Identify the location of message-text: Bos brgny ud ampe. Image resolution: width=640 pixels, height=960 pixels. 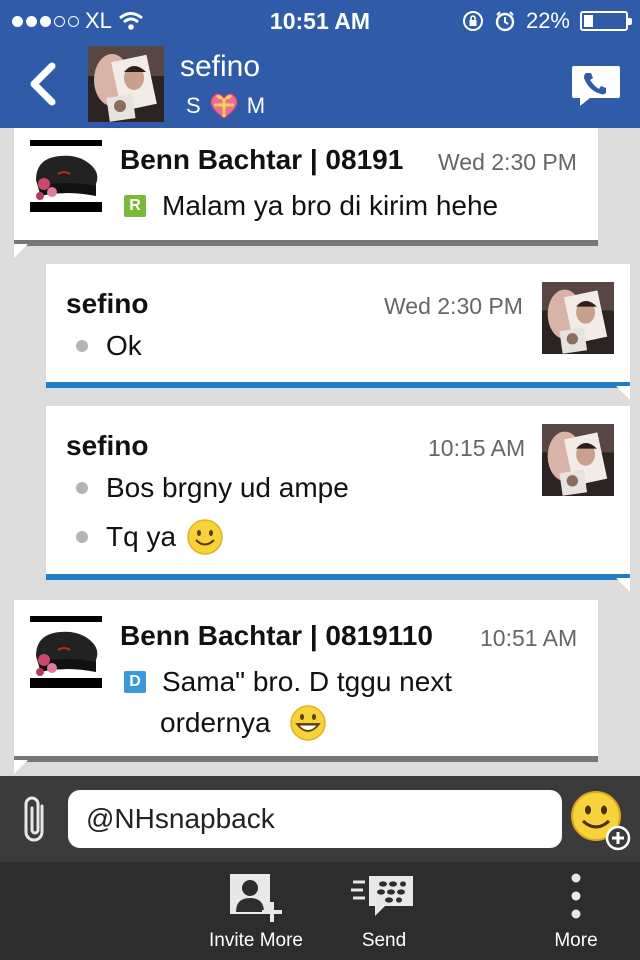
(212, 488).